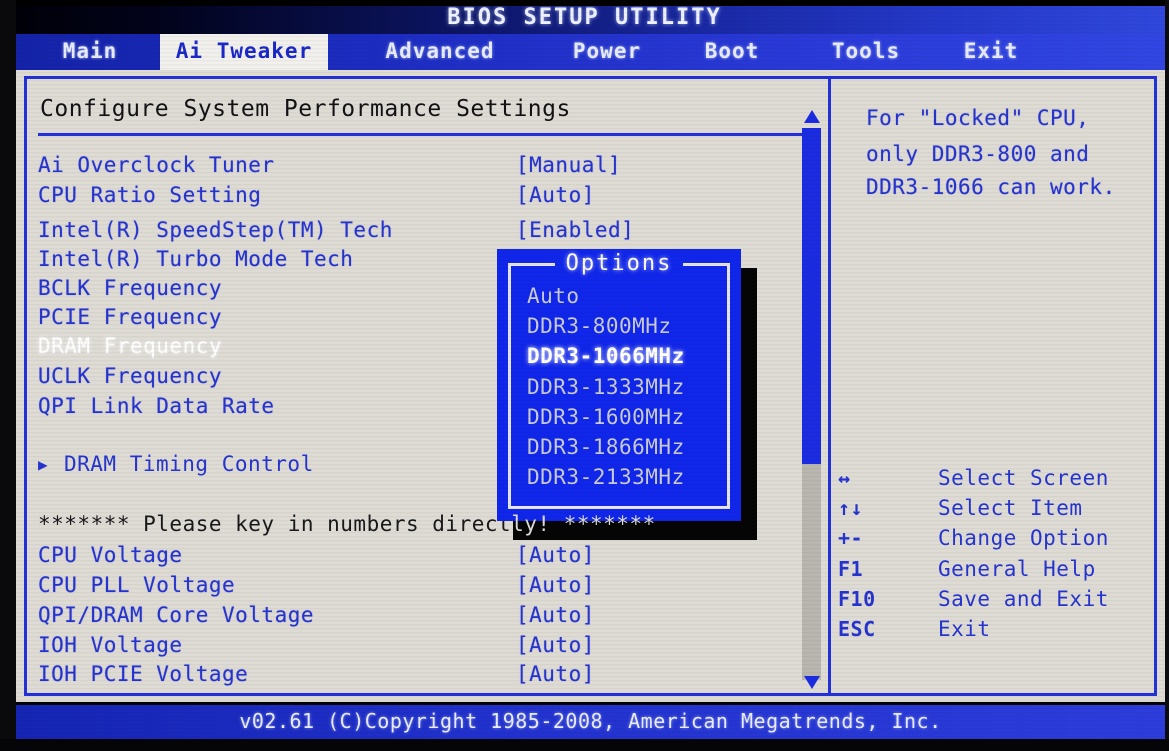 This screenshot has height=751, width=1169. What do you see at coordinates (978, 154) in the screenshot?
I see `help-text-line: only DDR3-800 and` at bounding box center [978, 154].